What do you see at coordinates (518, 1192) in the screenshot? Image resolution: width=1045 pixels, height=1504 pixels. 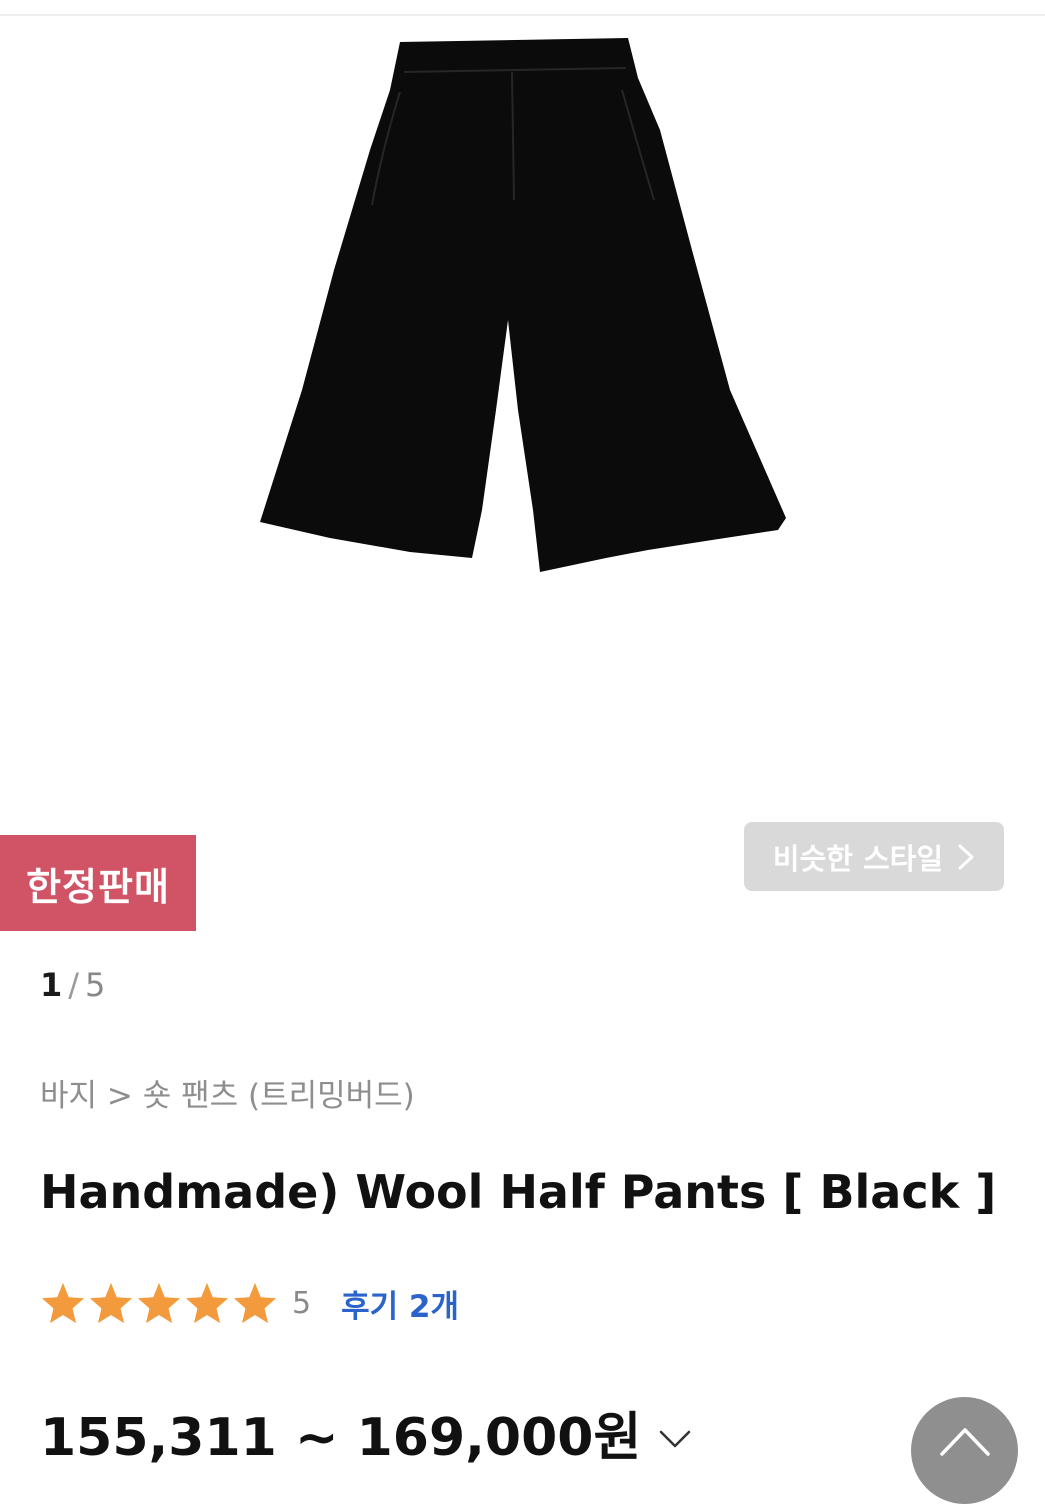 I see `product-title: Handmade) Wool Half Pants [ Black ]` at bounding box center [518, 1192].